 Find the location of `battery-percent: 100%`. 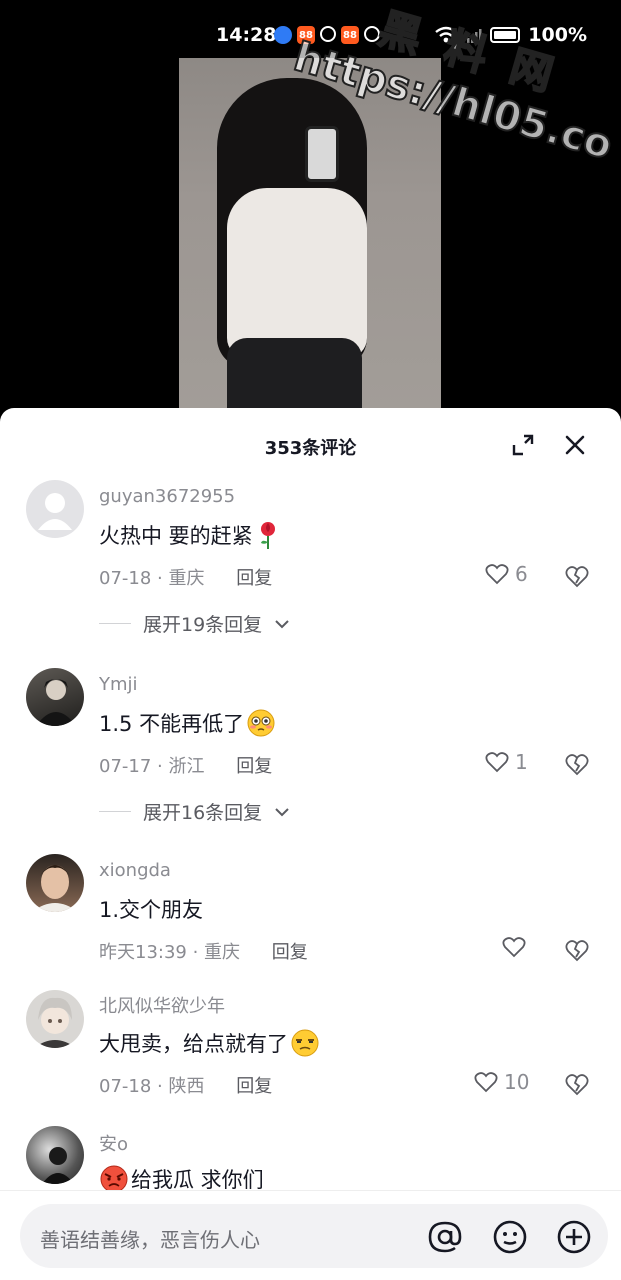

battery-percent: 100% is located at coordinates (557, 35).